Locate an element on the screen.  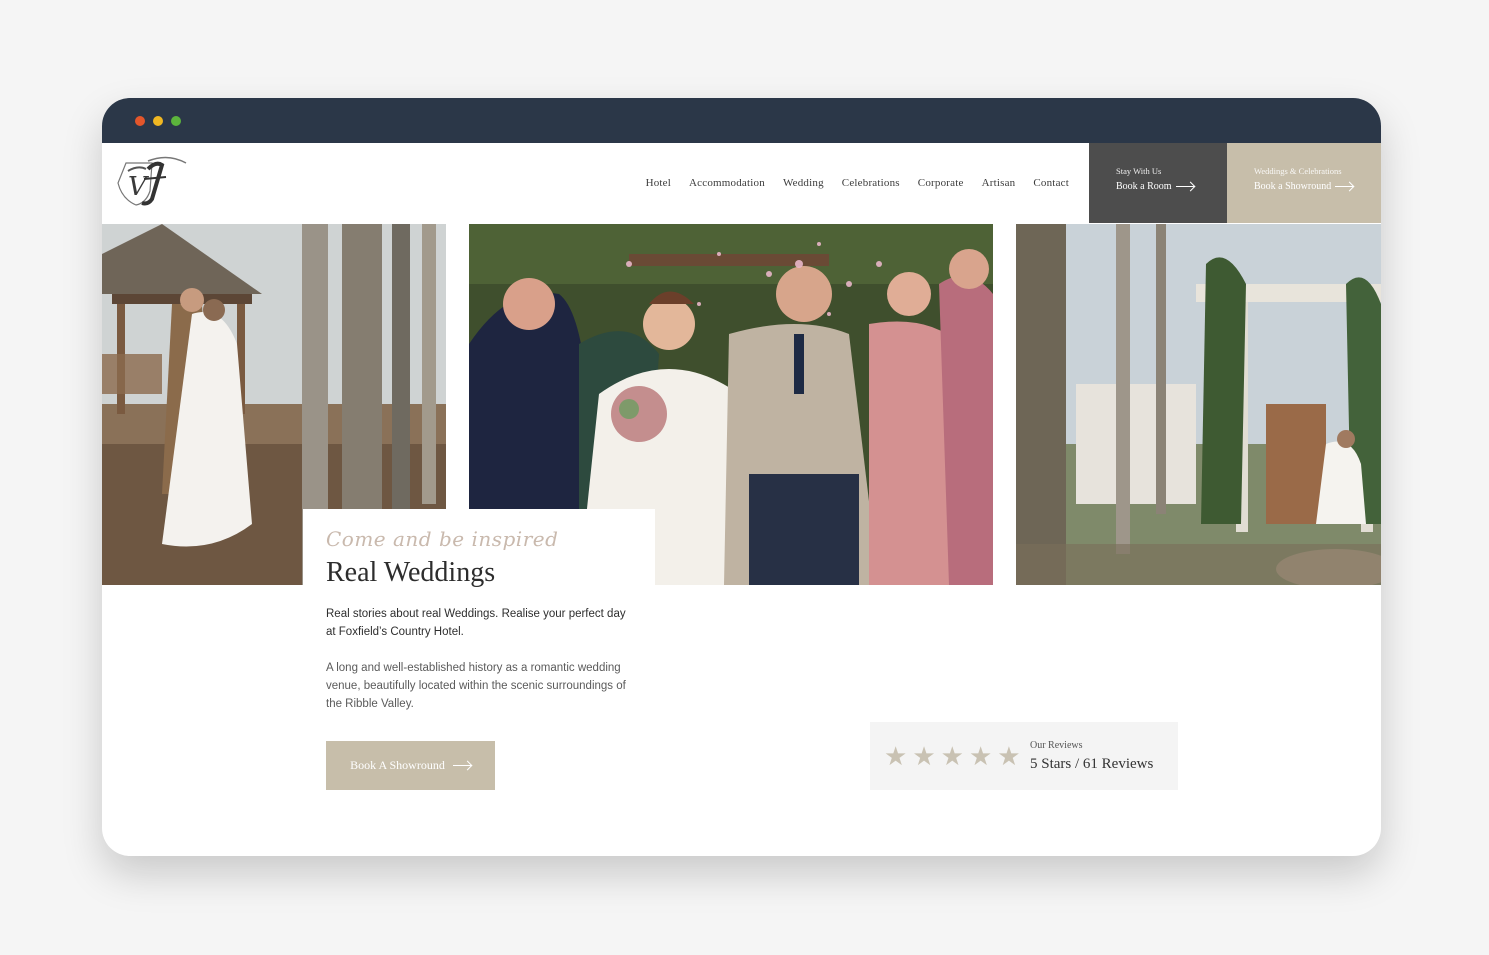
book-showround-cta: Weddings & Celebrations Book a Showround is located at coordinates (1304, 183).